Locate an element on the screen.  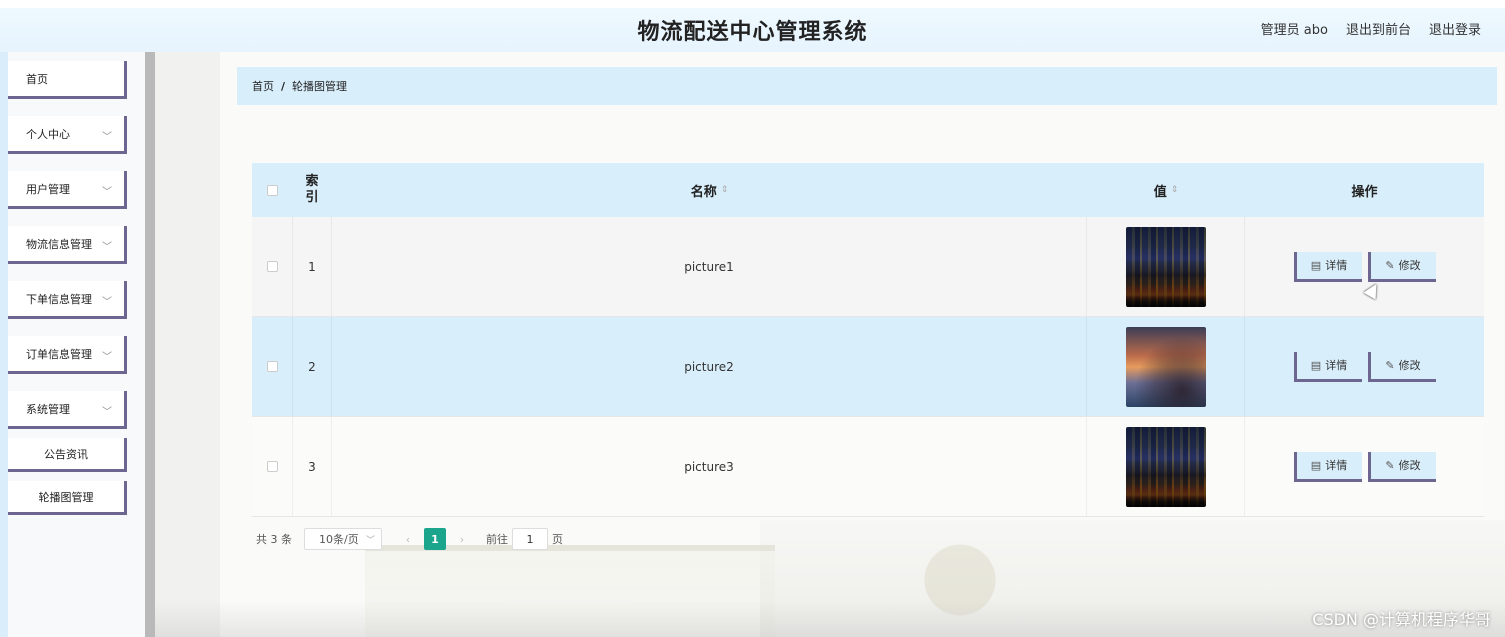
sidebar-item-label: 下单信息管理 is located at coordinates (59, 299).